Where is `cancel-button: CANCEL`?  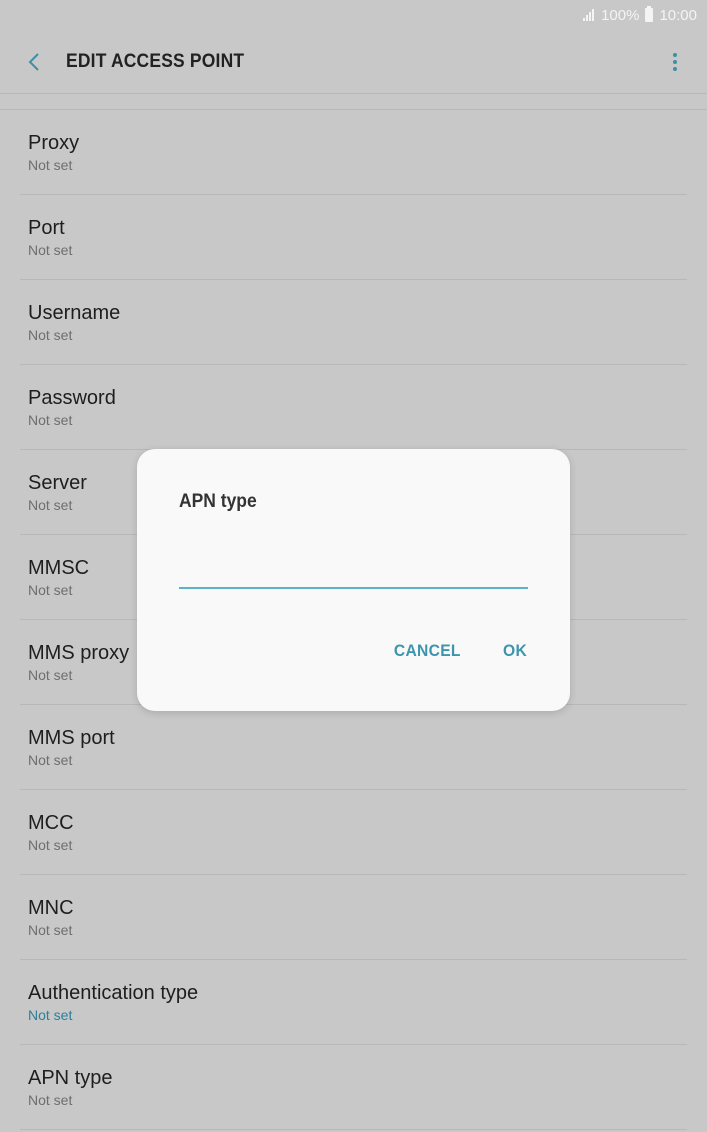
cancel-button: CANCEL is located at coordinates (427, 651).